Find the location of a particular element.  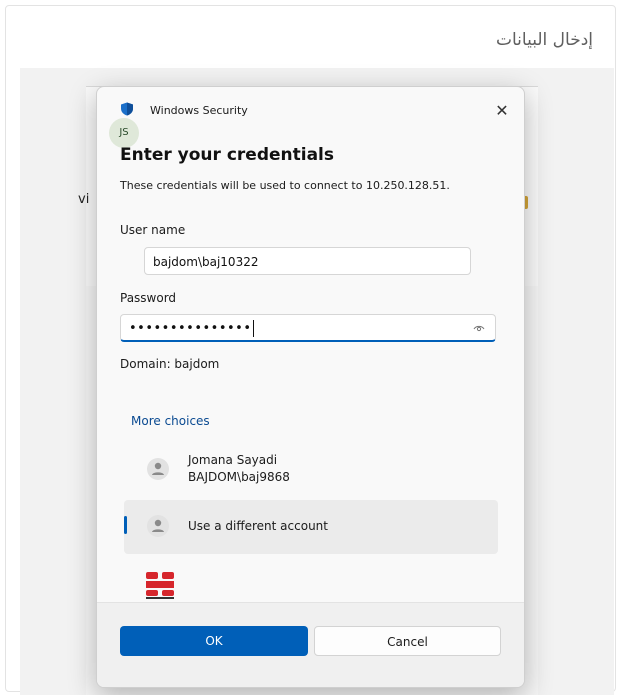

text-caret is located at coordinates (253, 328).